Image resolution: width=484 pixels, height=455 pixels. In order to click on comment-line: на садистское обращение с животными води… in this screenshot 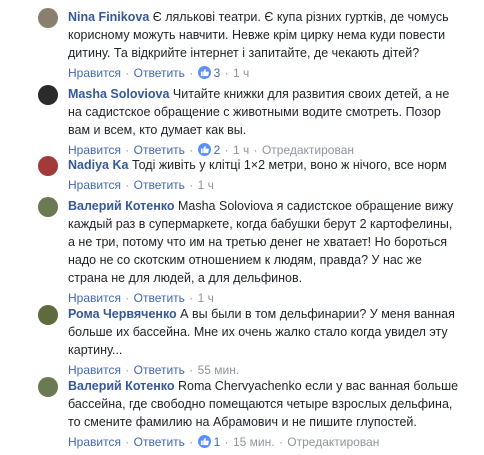, I will do `click(254, 112)`.